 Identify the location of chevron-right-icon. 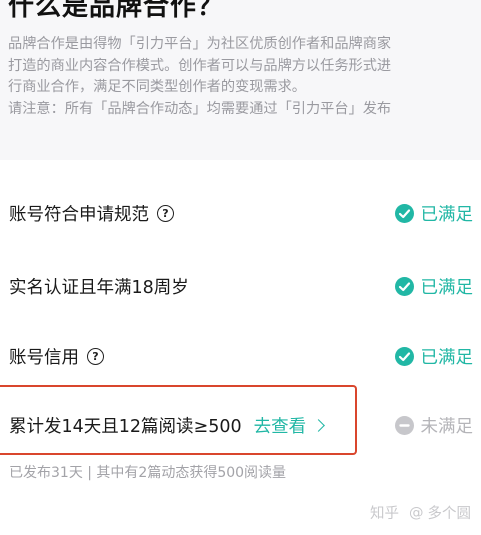
(318, 425).